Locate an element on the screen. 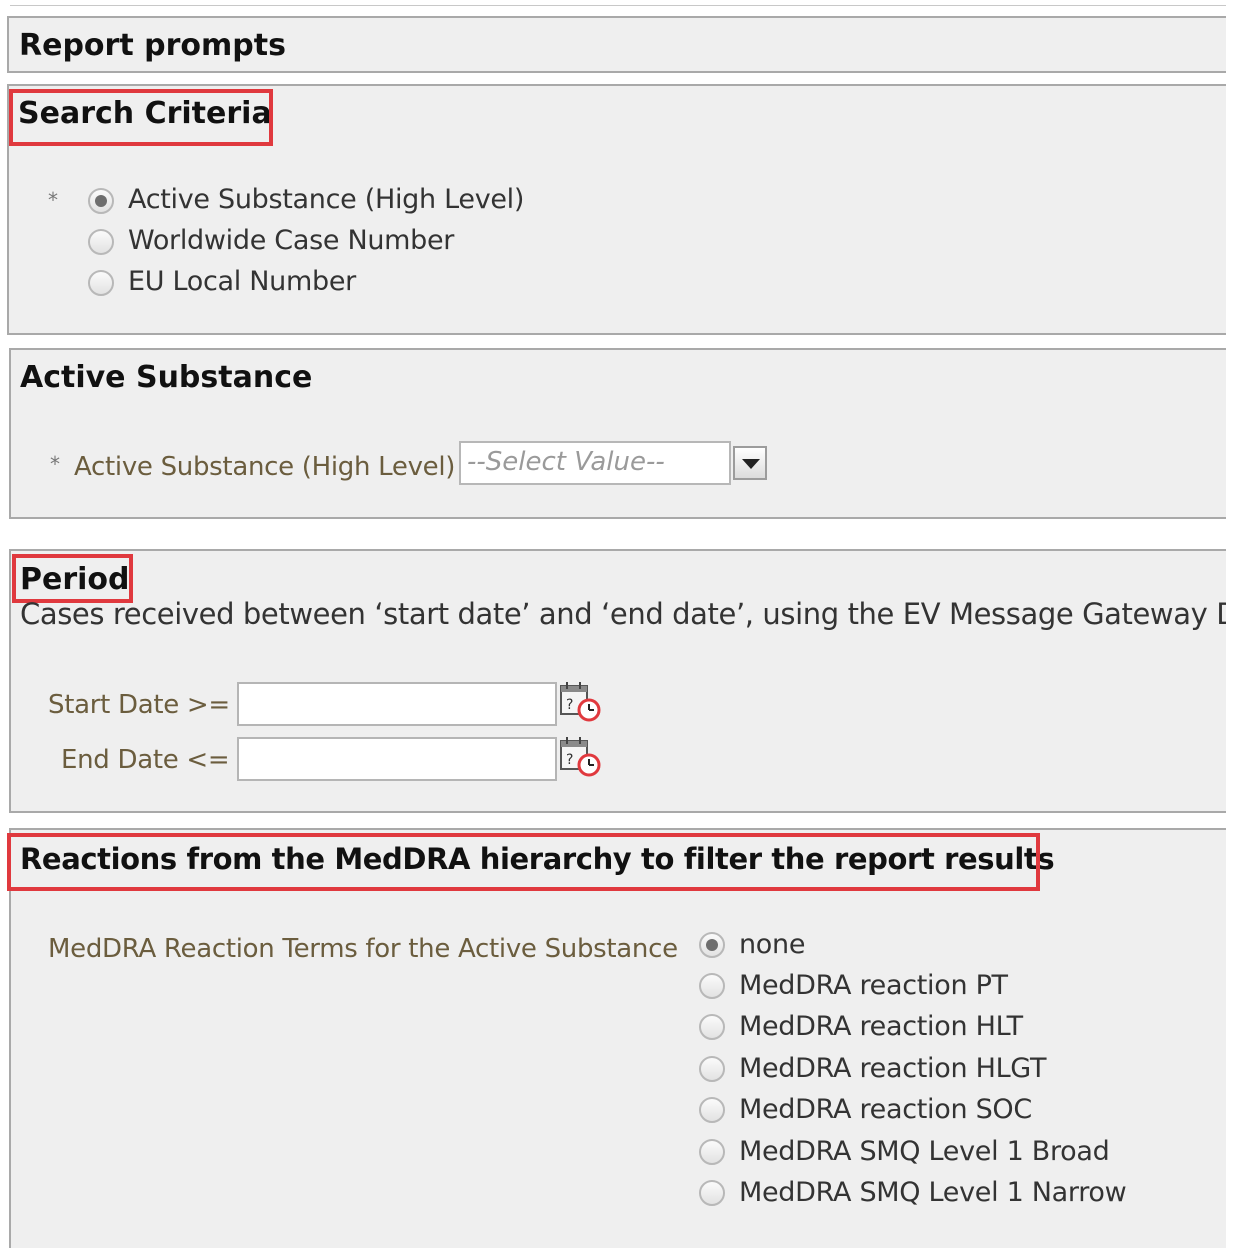  radio-smq-narrow is located at coordinates (712, 1193).